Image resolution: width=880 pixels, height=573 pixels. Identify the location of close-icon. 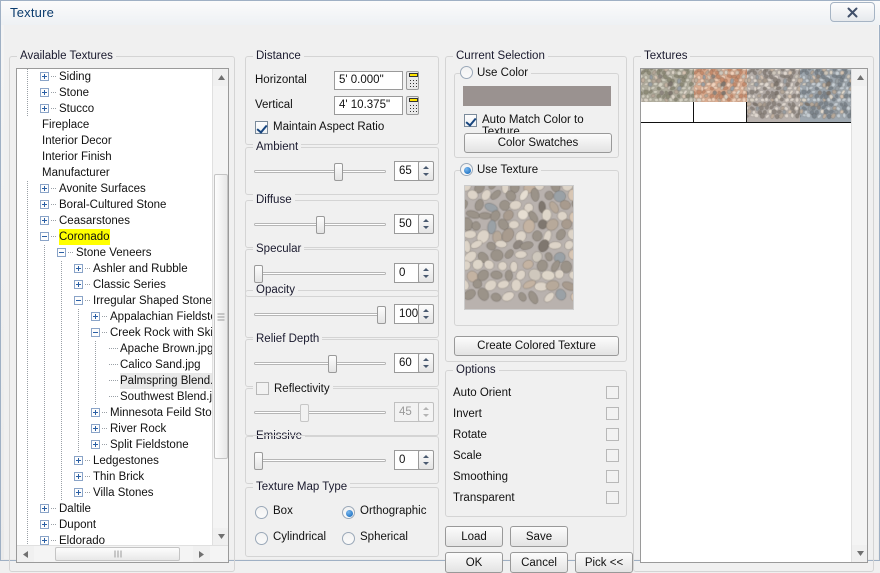
(852, 12).